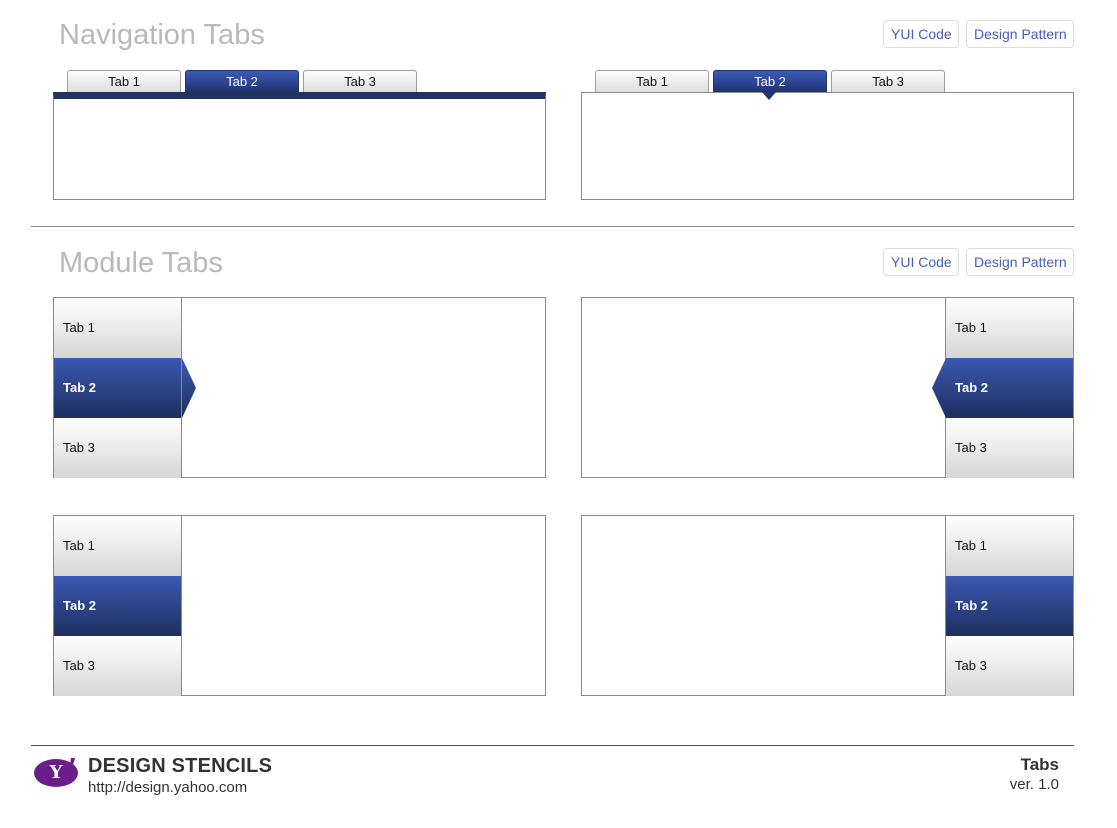 The height and width of the screenshot is (828, 1117). Describe the element at coordinates (1020, 262) in the screenshot. I see `module-design-pattern-button: Design Pattern` at that location.